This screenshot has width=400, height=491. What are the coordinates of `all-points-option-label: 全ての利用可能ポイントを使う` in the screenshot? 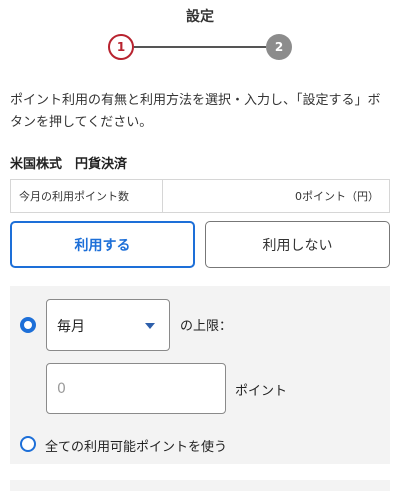 It's located at (136, 445).